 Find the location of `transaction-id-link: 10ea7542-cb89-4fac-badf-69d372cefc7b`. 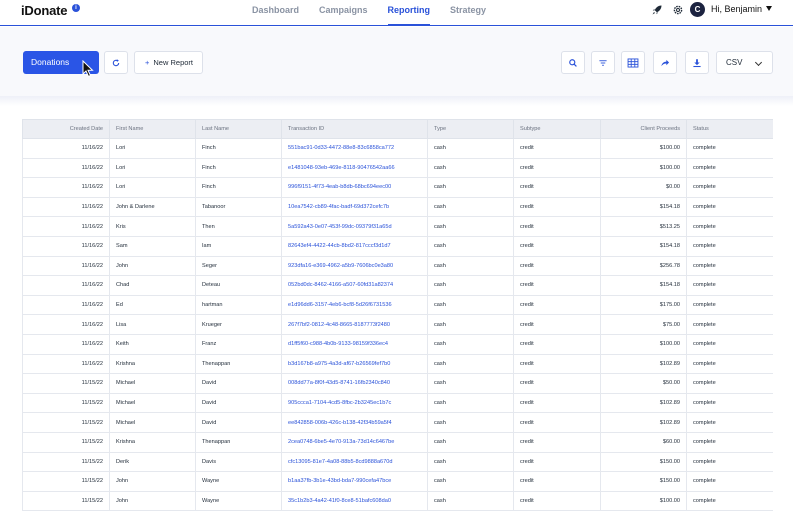

transaction-id-link: 10ea7542-cb89-4fac-badf-69d372cefc7b is located at coordinates (354, 207).